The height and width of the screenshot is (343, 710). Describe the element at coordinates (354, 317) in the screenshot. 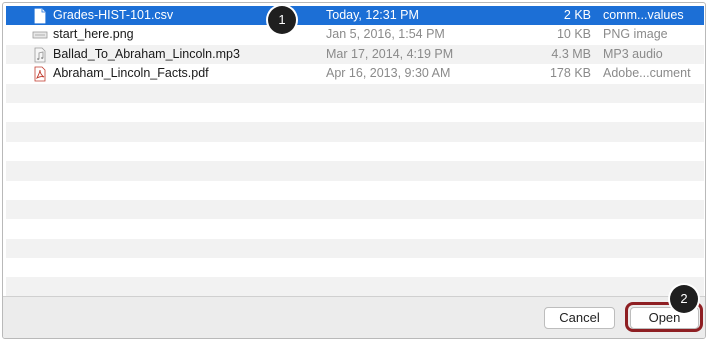

I see `dialog-footer: Cancel Open` at that location.